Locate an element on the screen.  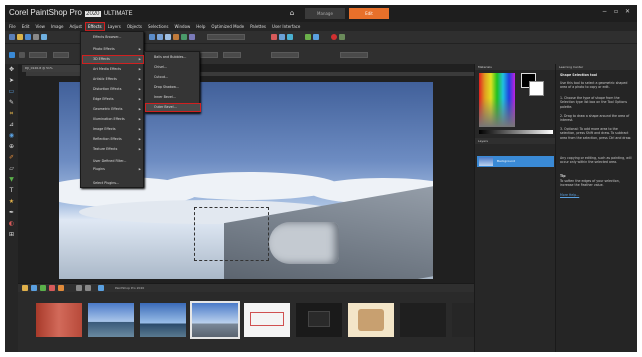
view-icon is located at coordinates (34, 288).